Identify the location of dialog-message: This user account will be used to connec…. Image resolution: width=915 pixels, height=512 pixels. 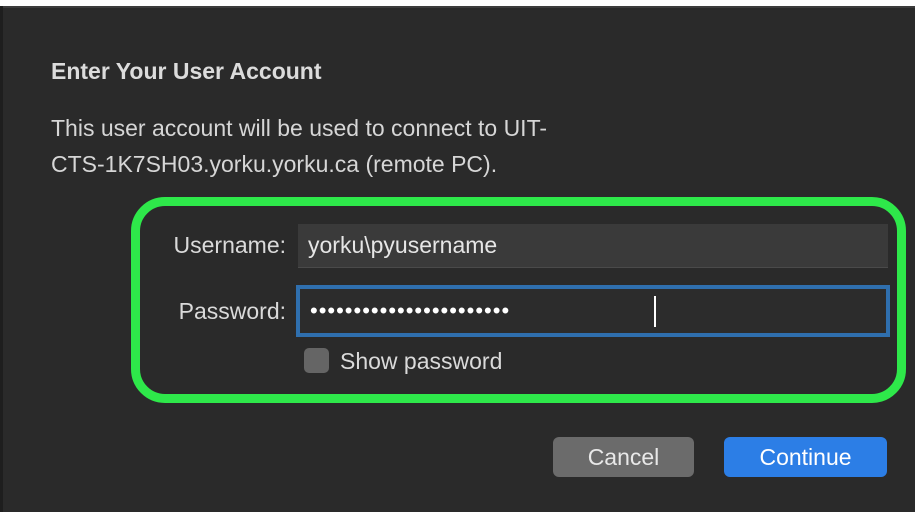
(391, 146).